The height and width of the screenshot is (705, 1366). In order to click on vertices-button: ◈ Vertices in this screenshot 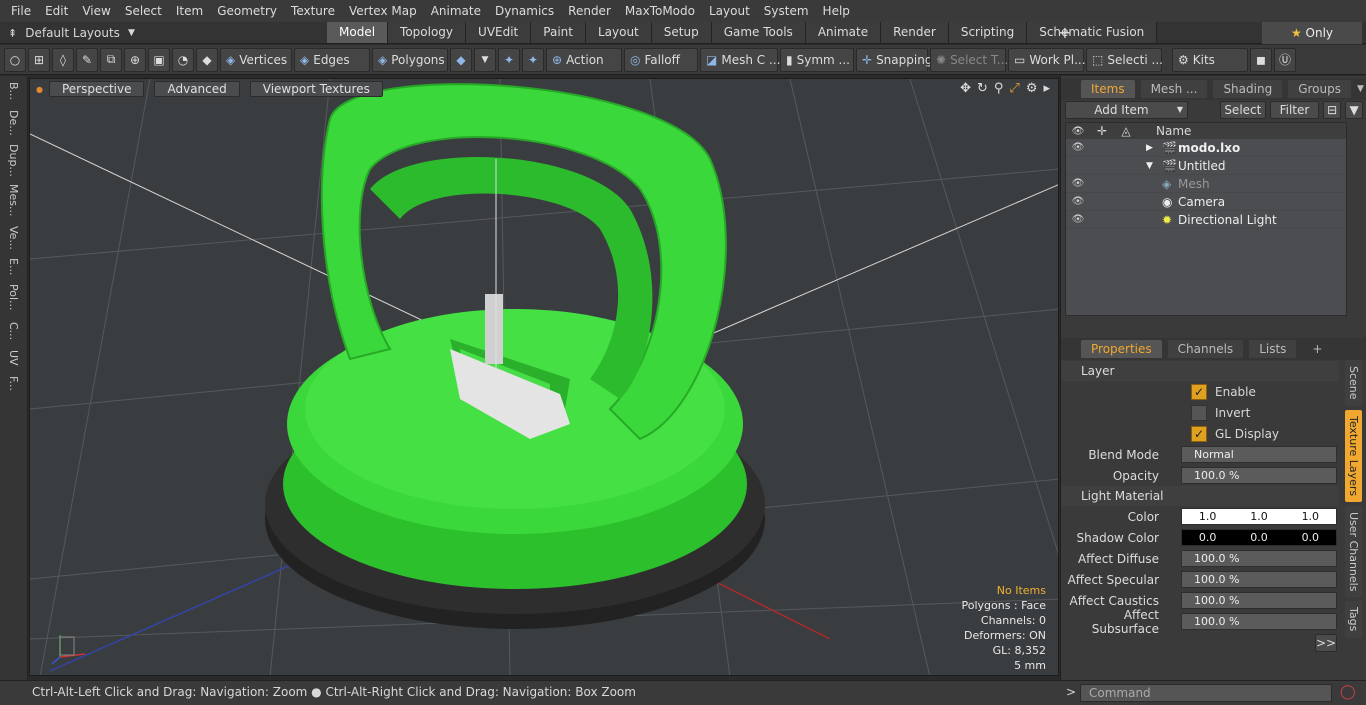, I will do `click(256, 59)`.